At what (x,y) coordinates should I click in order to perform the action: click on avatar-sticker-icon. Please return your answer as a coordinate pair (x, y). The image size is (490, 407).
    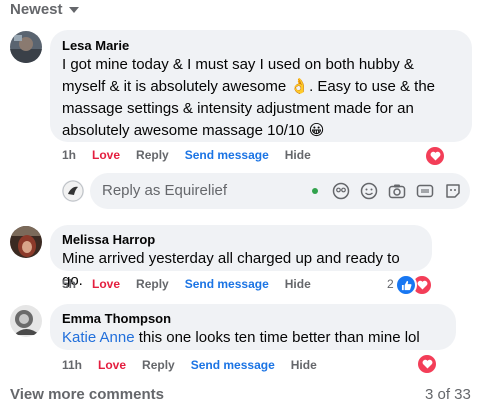
    Looking at the image, I should click on (341, 191).